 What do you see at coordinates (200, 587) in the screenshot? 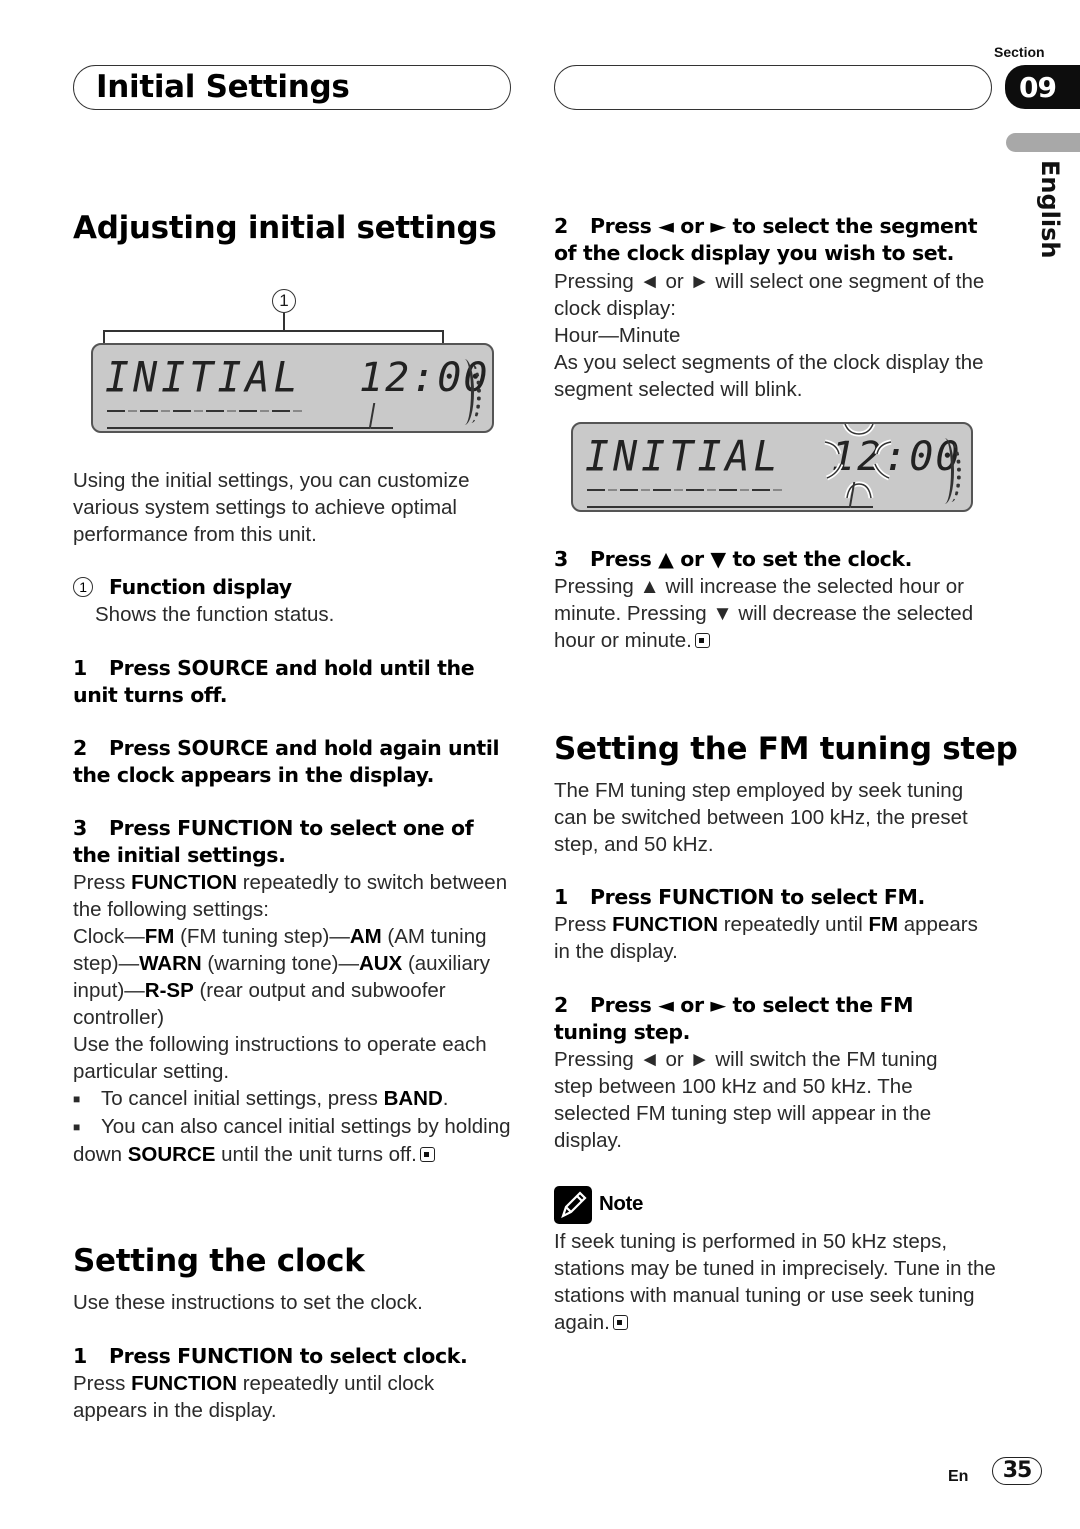
I see `callout-title: Function display` at bounding box center [200, 587].